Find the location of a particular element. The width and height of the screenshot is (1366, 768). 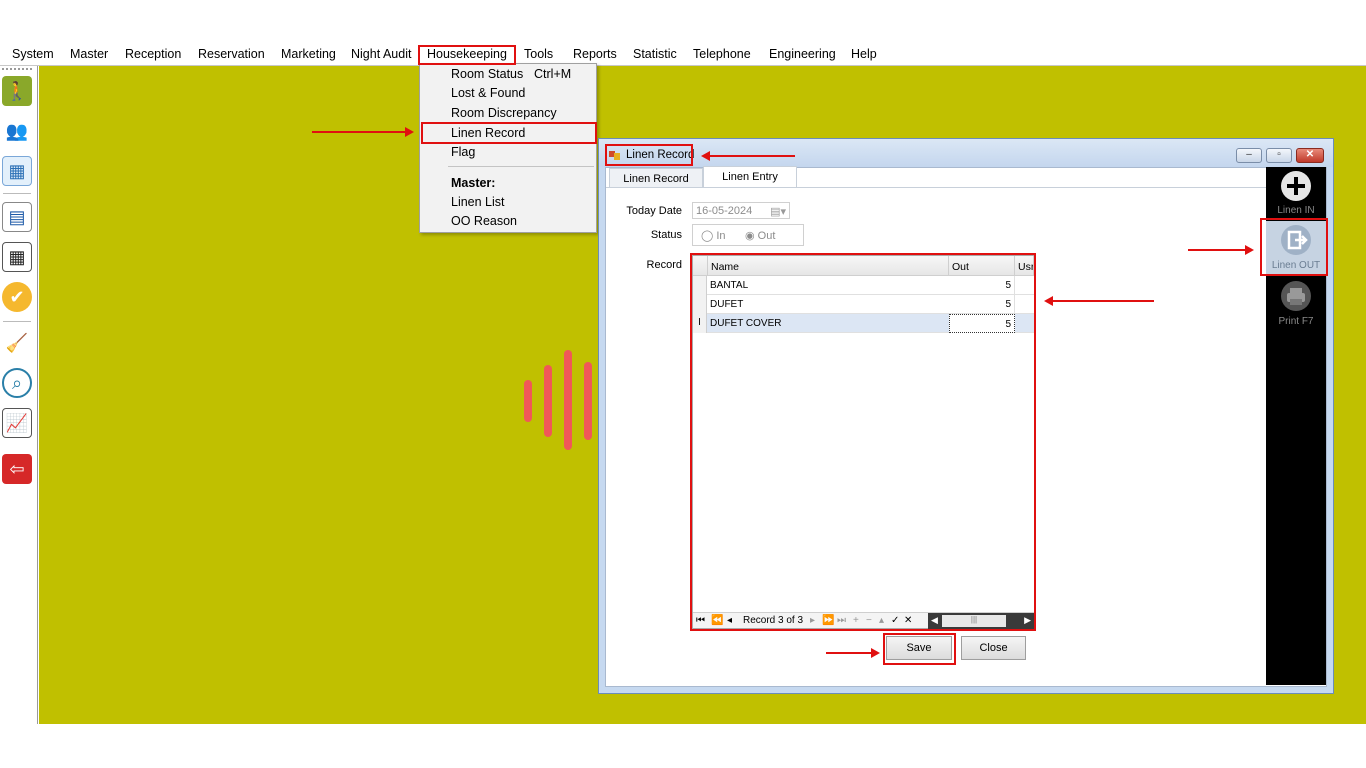

menu-engineering: Engineering is located at coordinates (802, 54).